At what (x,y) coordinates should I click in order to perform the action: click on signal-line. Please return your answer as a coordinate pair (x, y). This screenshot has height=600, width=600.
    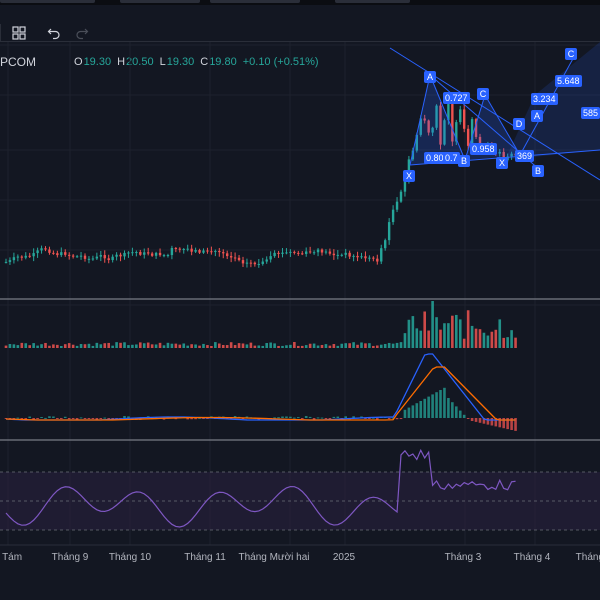
    Looking at the image, I should click on (260, 393).